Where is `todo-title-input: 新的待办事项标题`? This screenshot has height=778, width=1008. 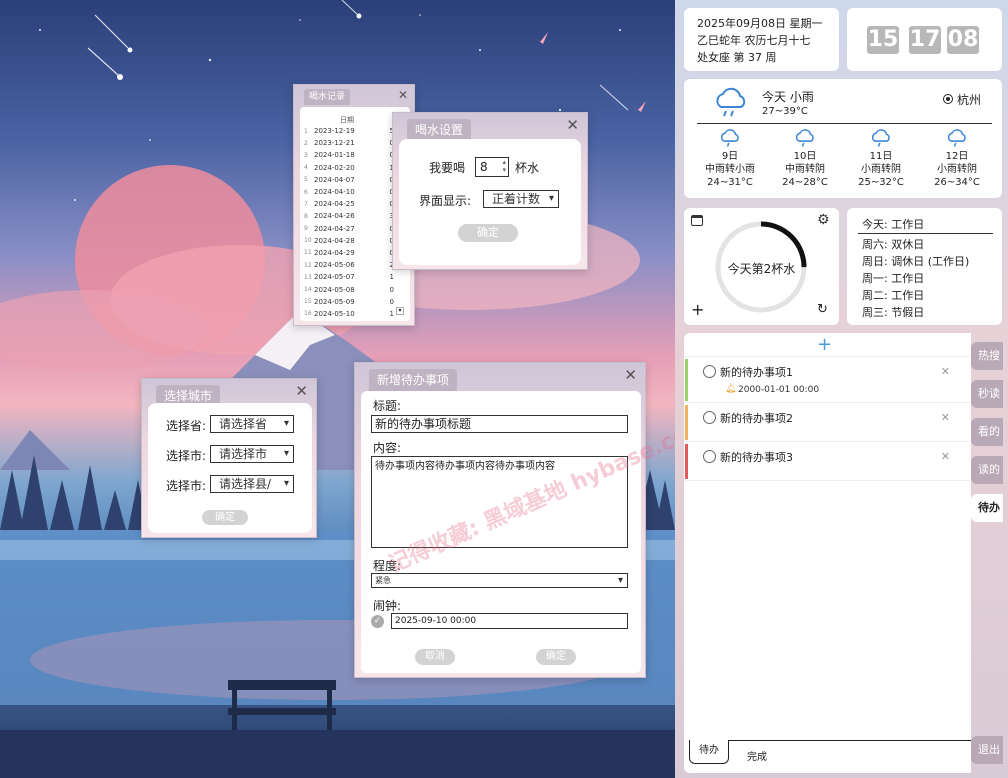
todo-title-input: 新的待办事项标题 is located at coordinates (499, 424).